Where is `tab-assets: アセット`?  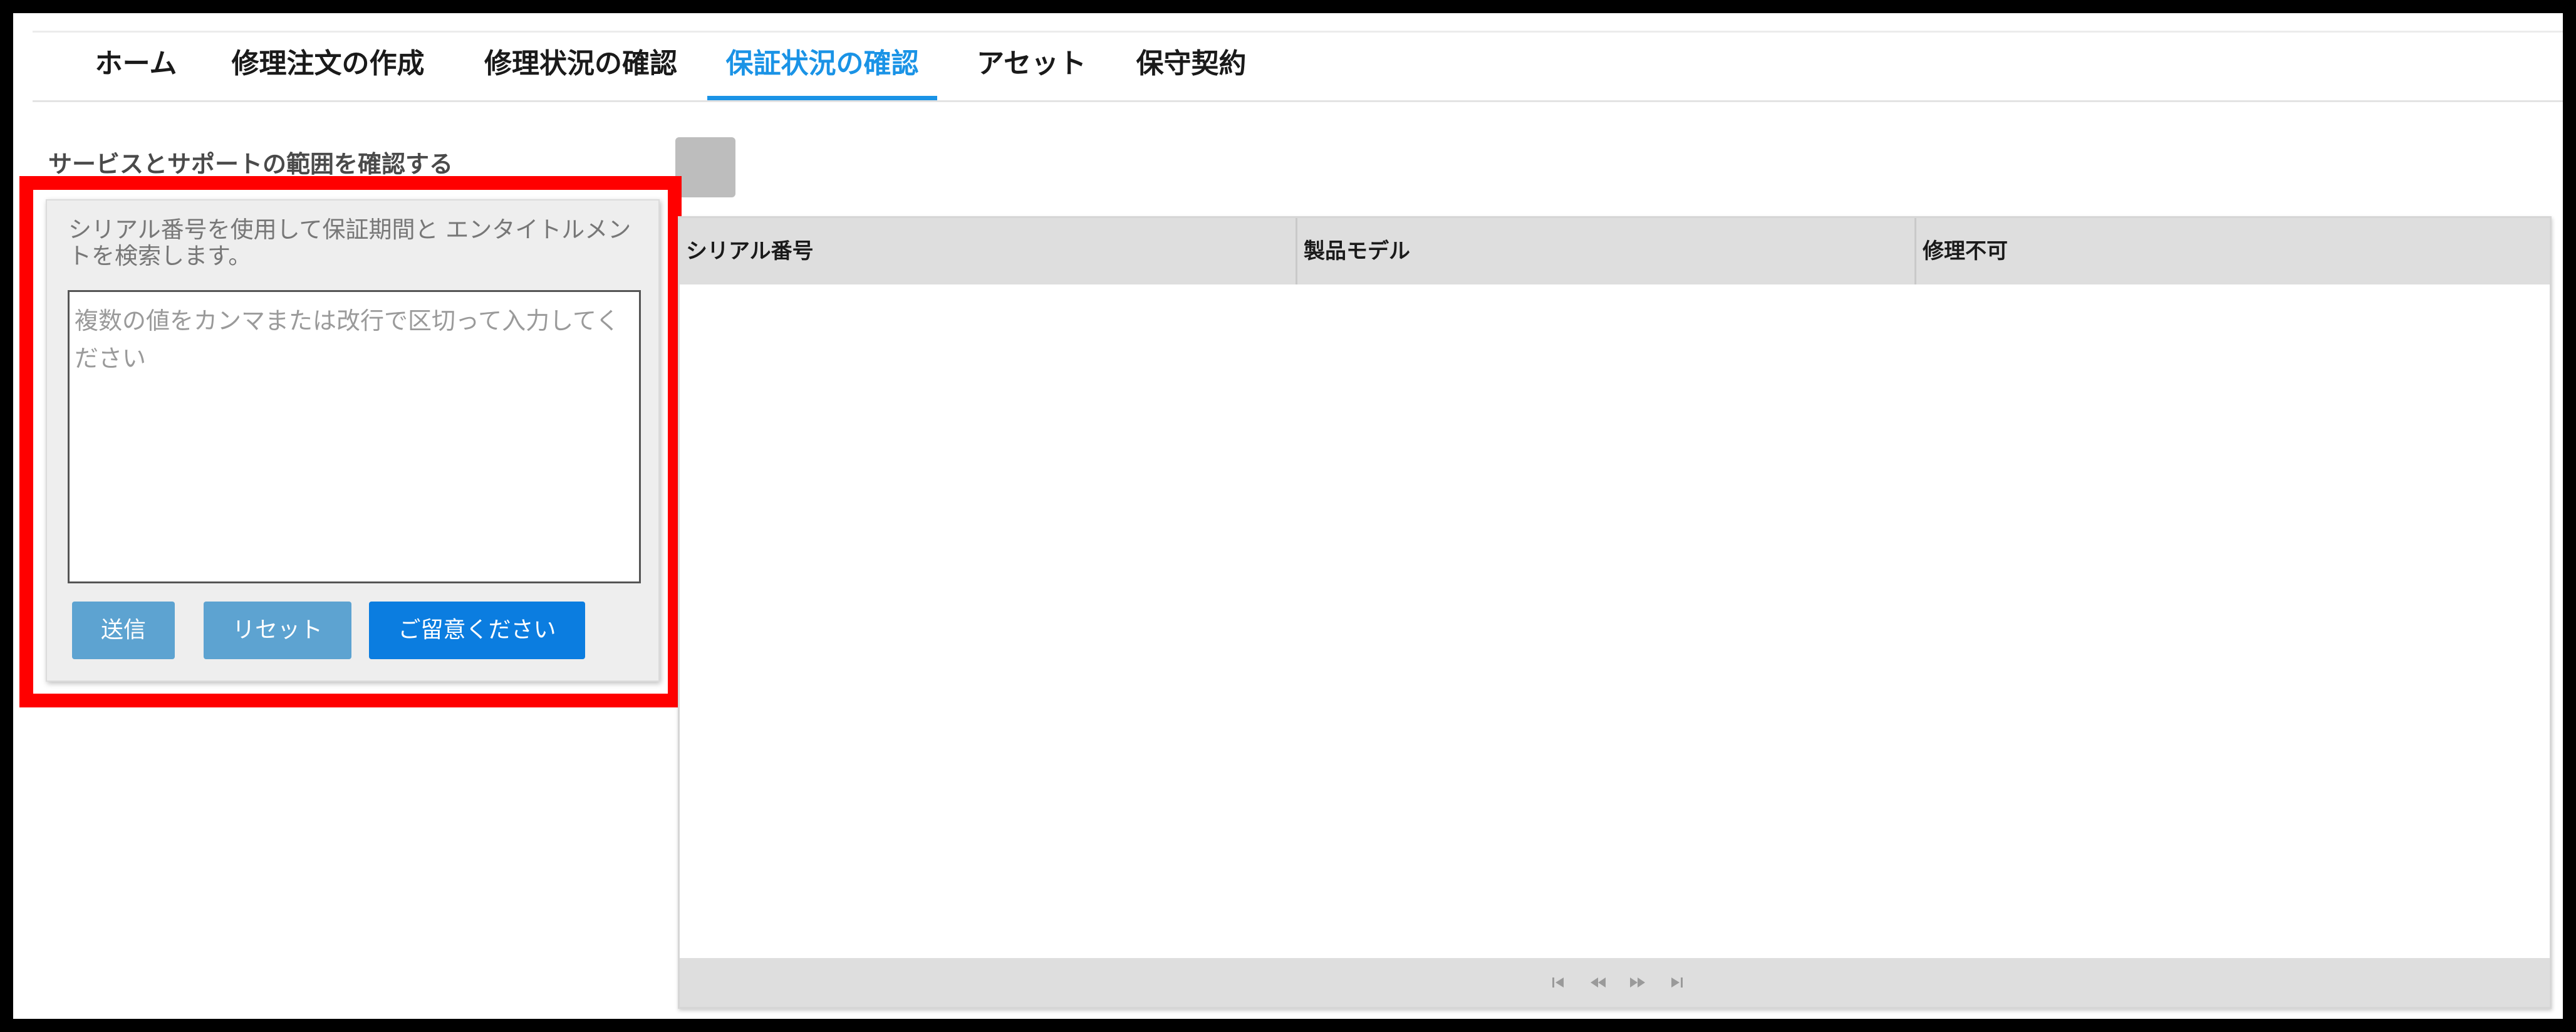
tab-assets: アセット is located at coordinates (1031, 66).